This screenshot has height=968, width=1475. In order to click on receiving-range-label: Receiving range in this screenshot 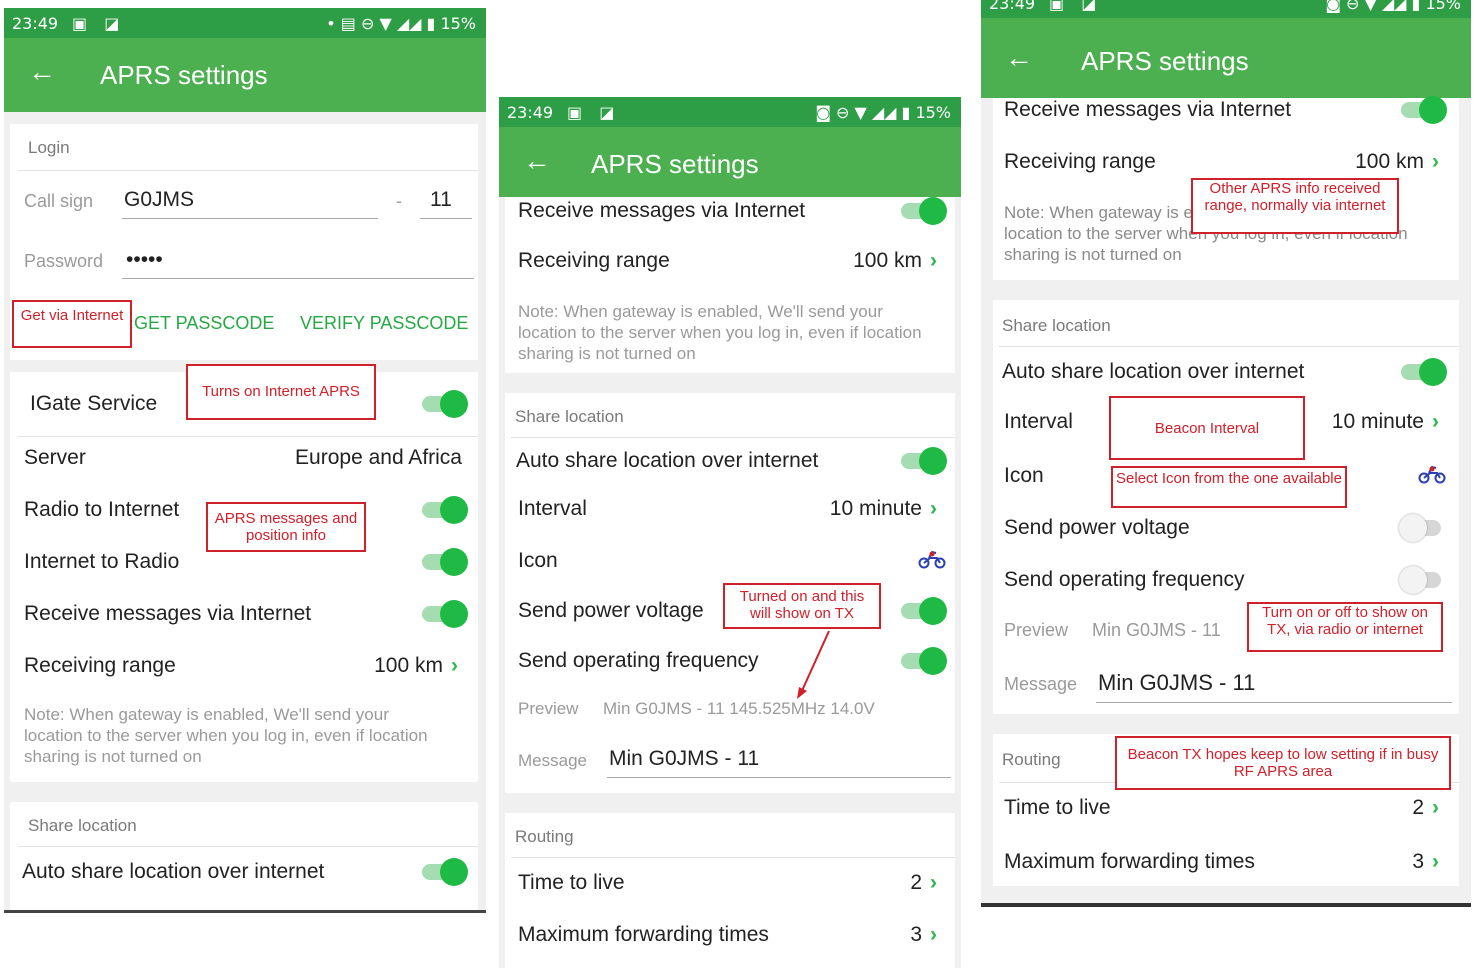, I will do `click(1080, 161)`.